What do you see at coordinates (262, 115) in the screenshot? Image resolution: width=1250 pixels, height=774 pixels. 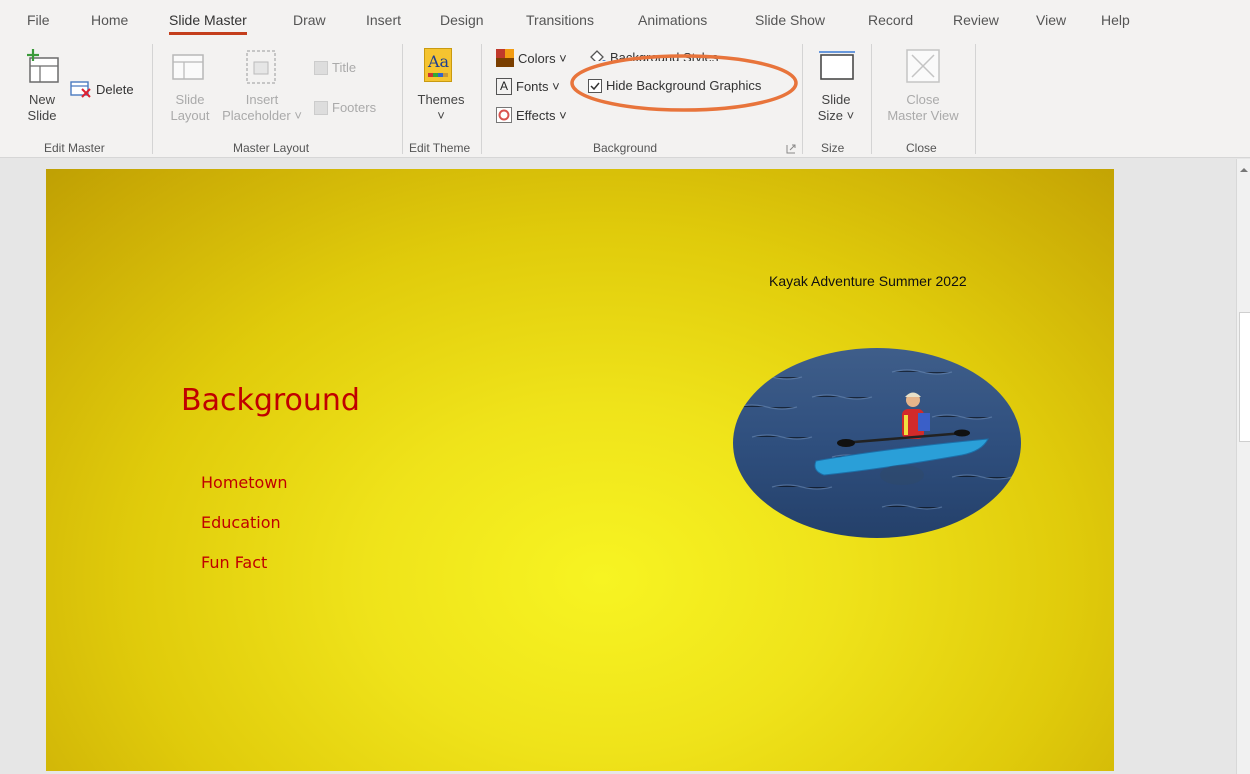 I see `insert-placeholder-label-2: Placeholder ˅` at bounding box center [262, 115].